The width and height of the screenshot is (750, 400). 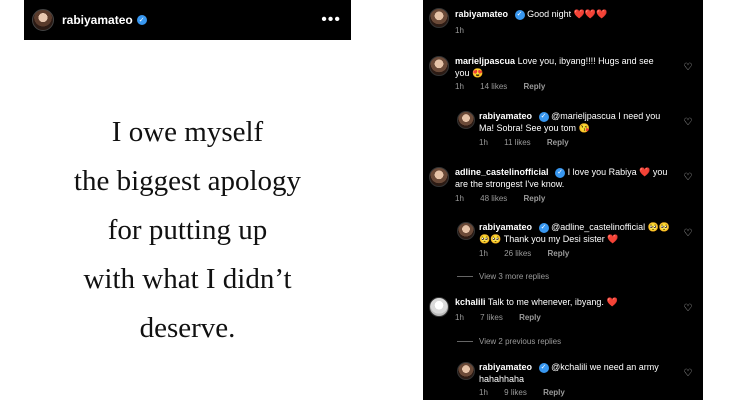 I want to click on view-previous-replies: View 2 previous replies, so click(x=509, y=341).